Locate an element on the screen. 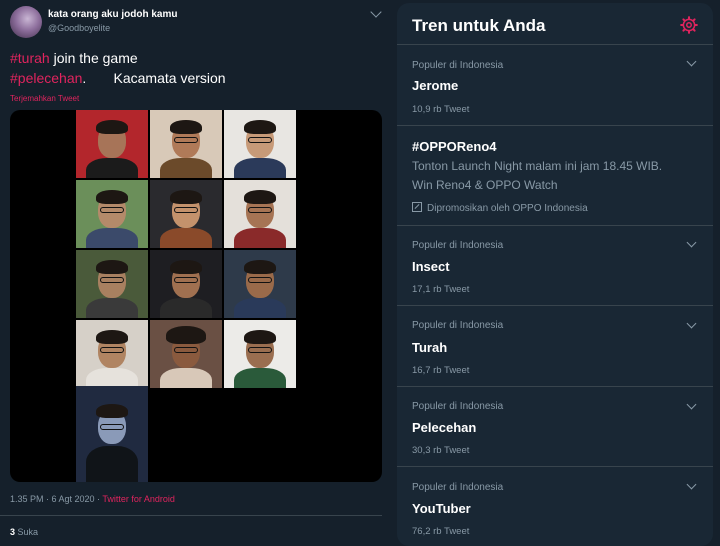  trend-item: Populer di Indonesia Turah 16,7 rb Tweet is located at coordinates (555, 345).